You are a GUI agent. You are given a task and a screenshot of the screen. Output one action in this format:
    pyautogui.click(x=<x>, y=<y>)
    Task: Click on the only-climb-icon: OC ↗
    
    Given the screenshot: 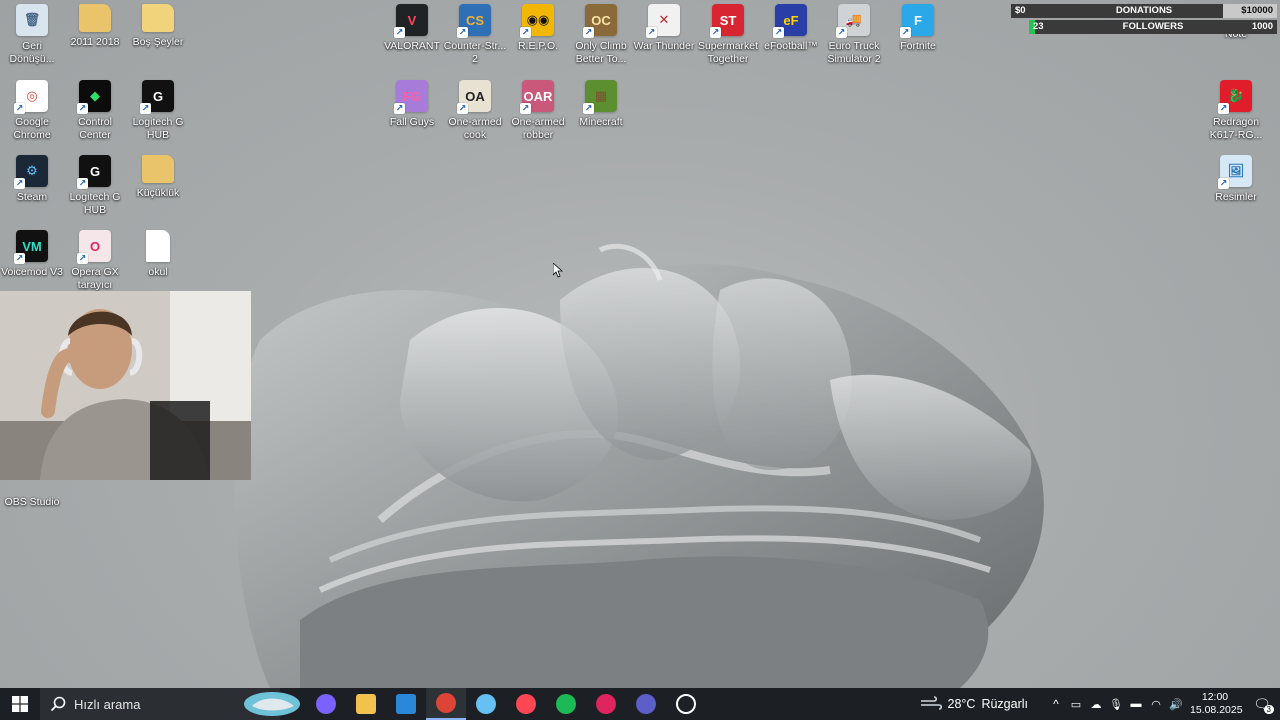 What is the action you would take?
    pyautogui.click(x=600, y=21)
    